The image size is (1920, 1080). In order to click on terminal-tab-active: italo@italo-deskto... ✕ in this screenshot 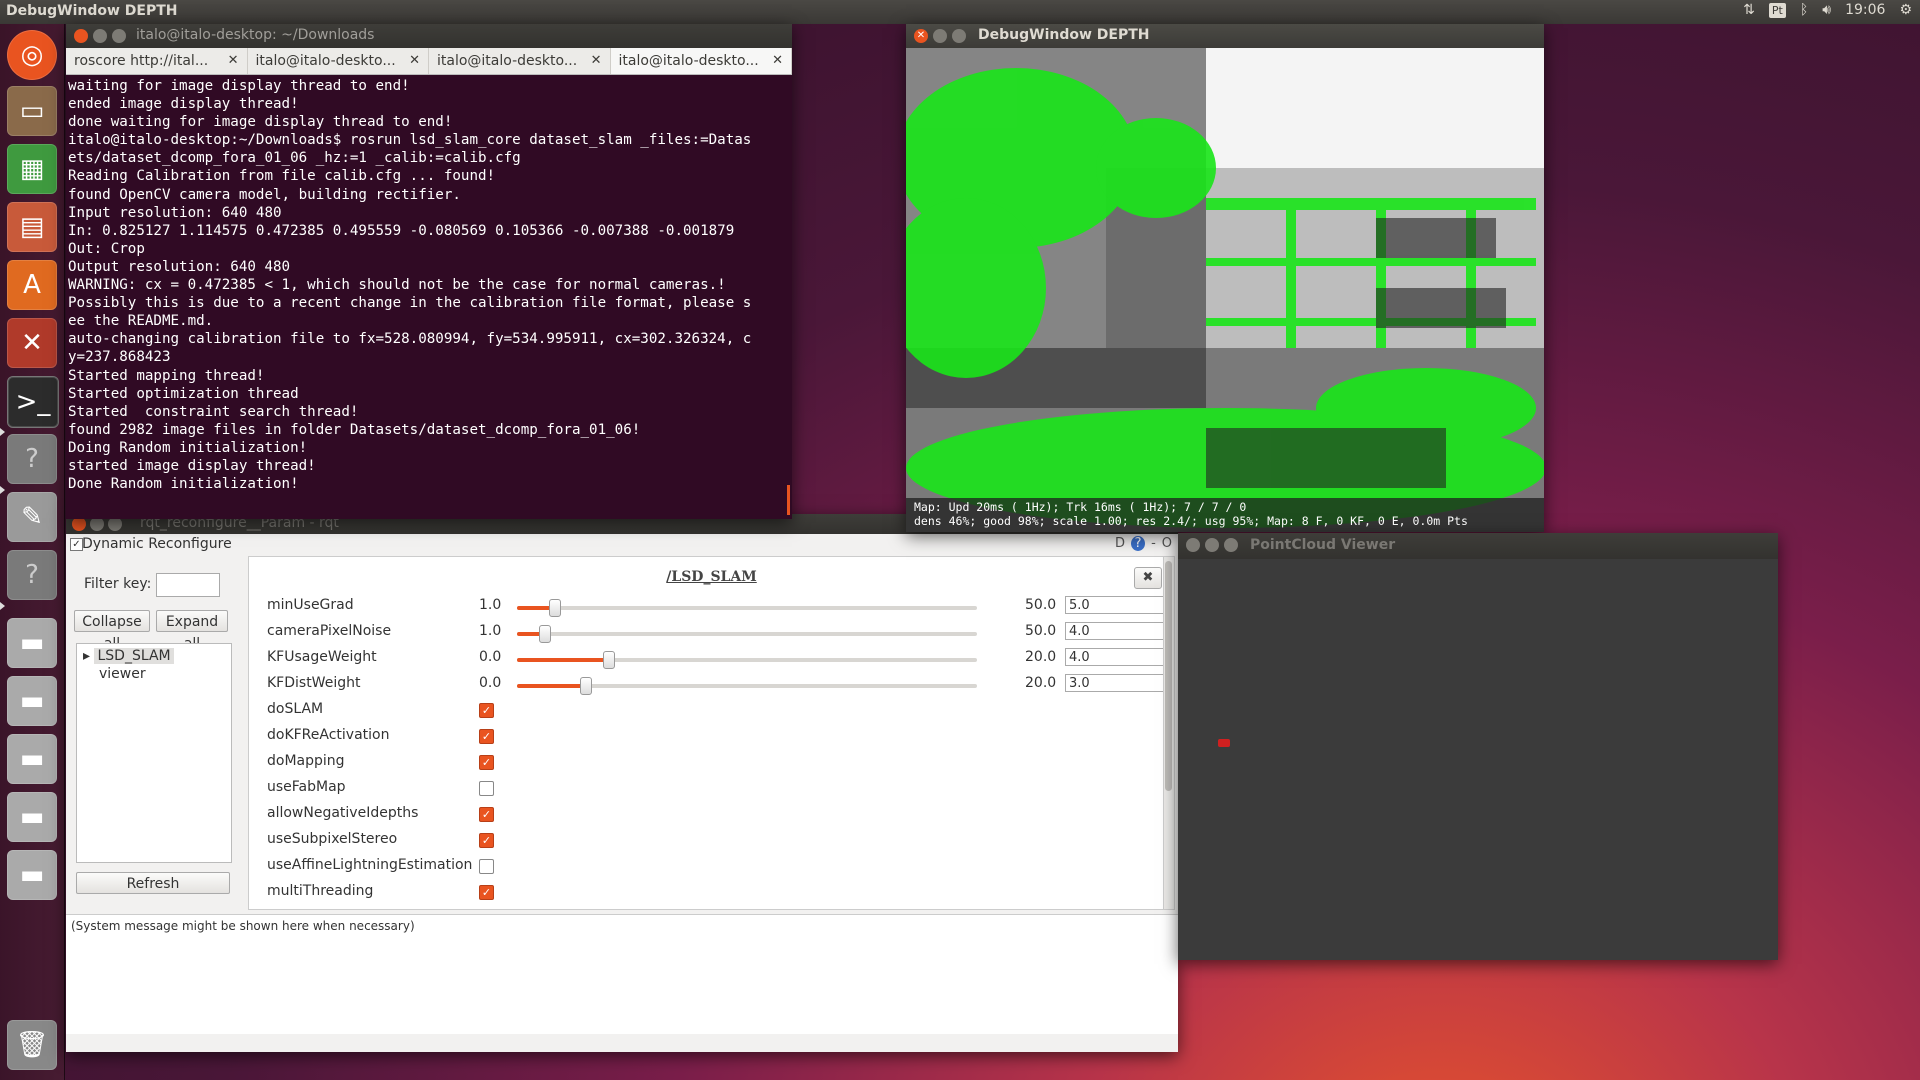, I will do `click(701, 61)`.